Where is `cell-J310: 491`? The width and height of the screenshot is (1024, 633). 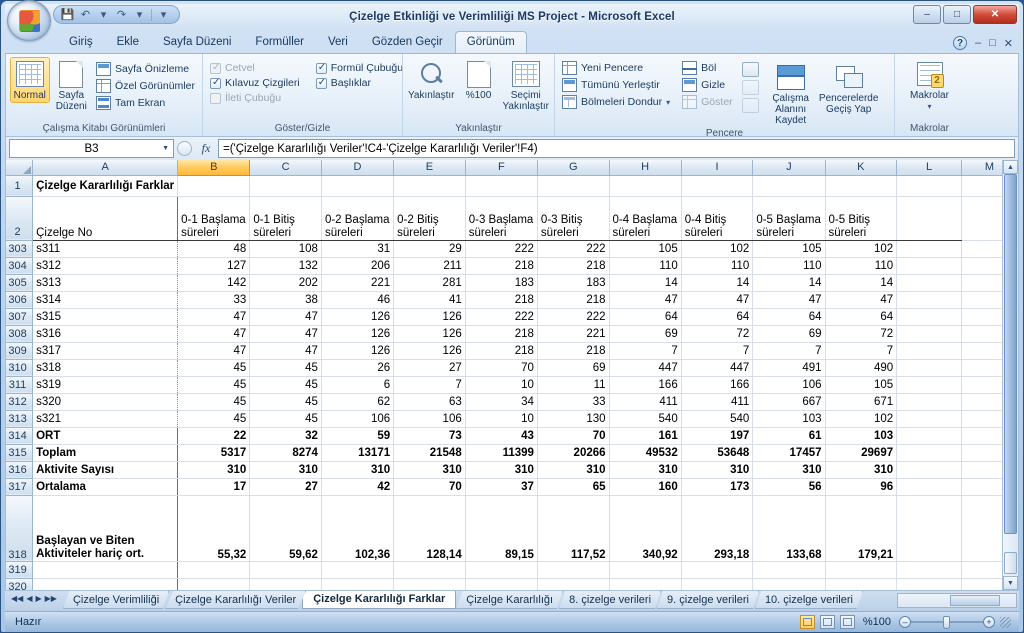 cell-J310: 491 is located at coordinates (789, 368).